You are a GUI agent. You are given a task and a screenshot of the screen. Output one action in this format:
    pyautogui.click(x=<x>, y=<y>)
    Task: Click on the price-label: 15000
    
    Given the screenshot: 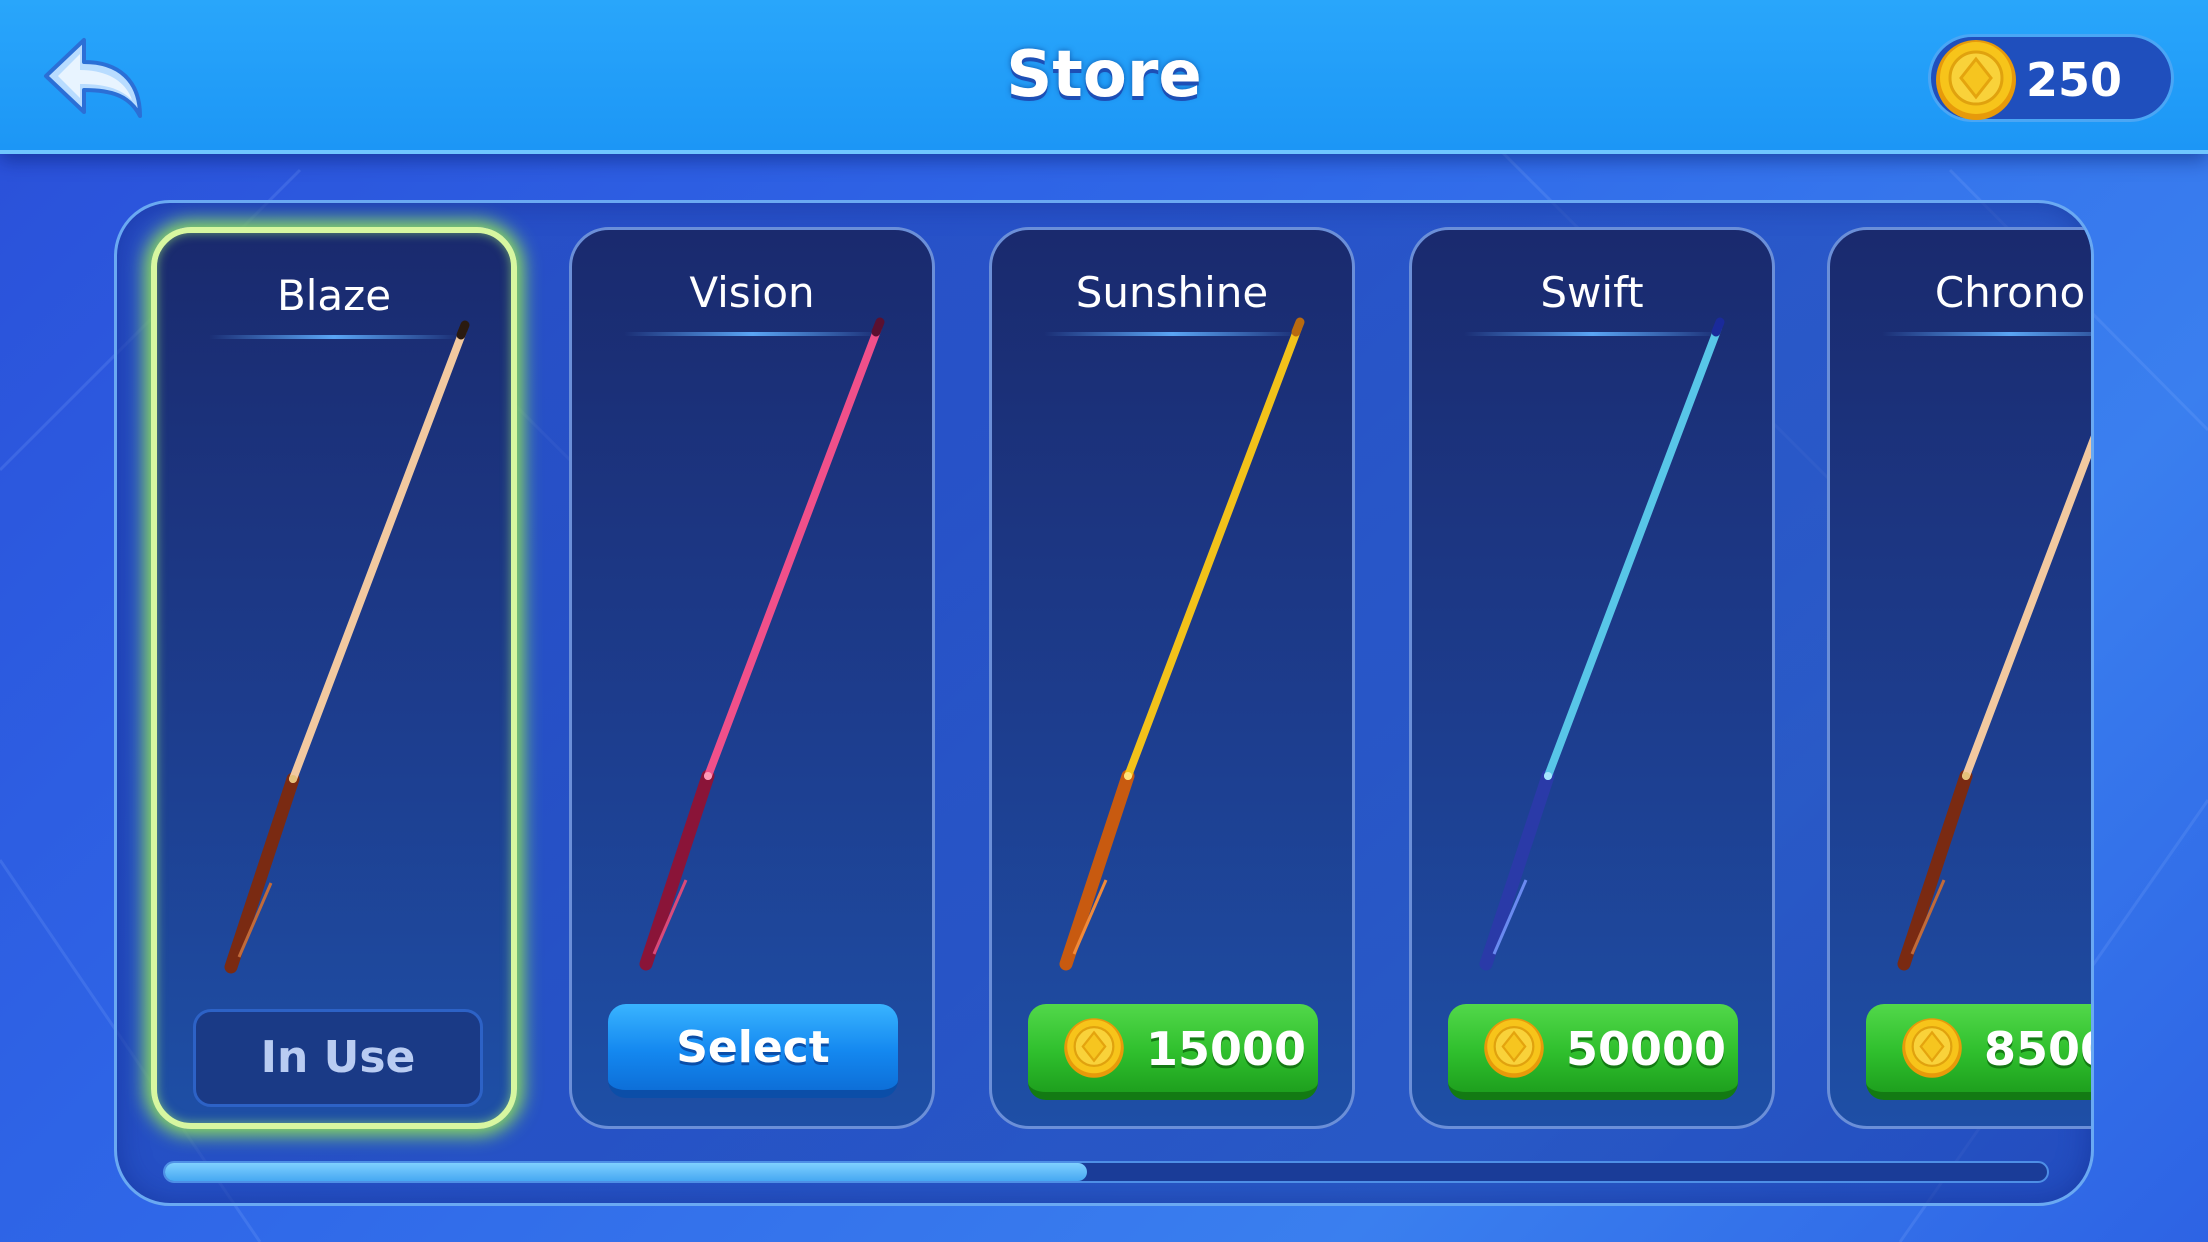 What is the action you would take?
    pyautogui.click(x=1226, y=1049)
    